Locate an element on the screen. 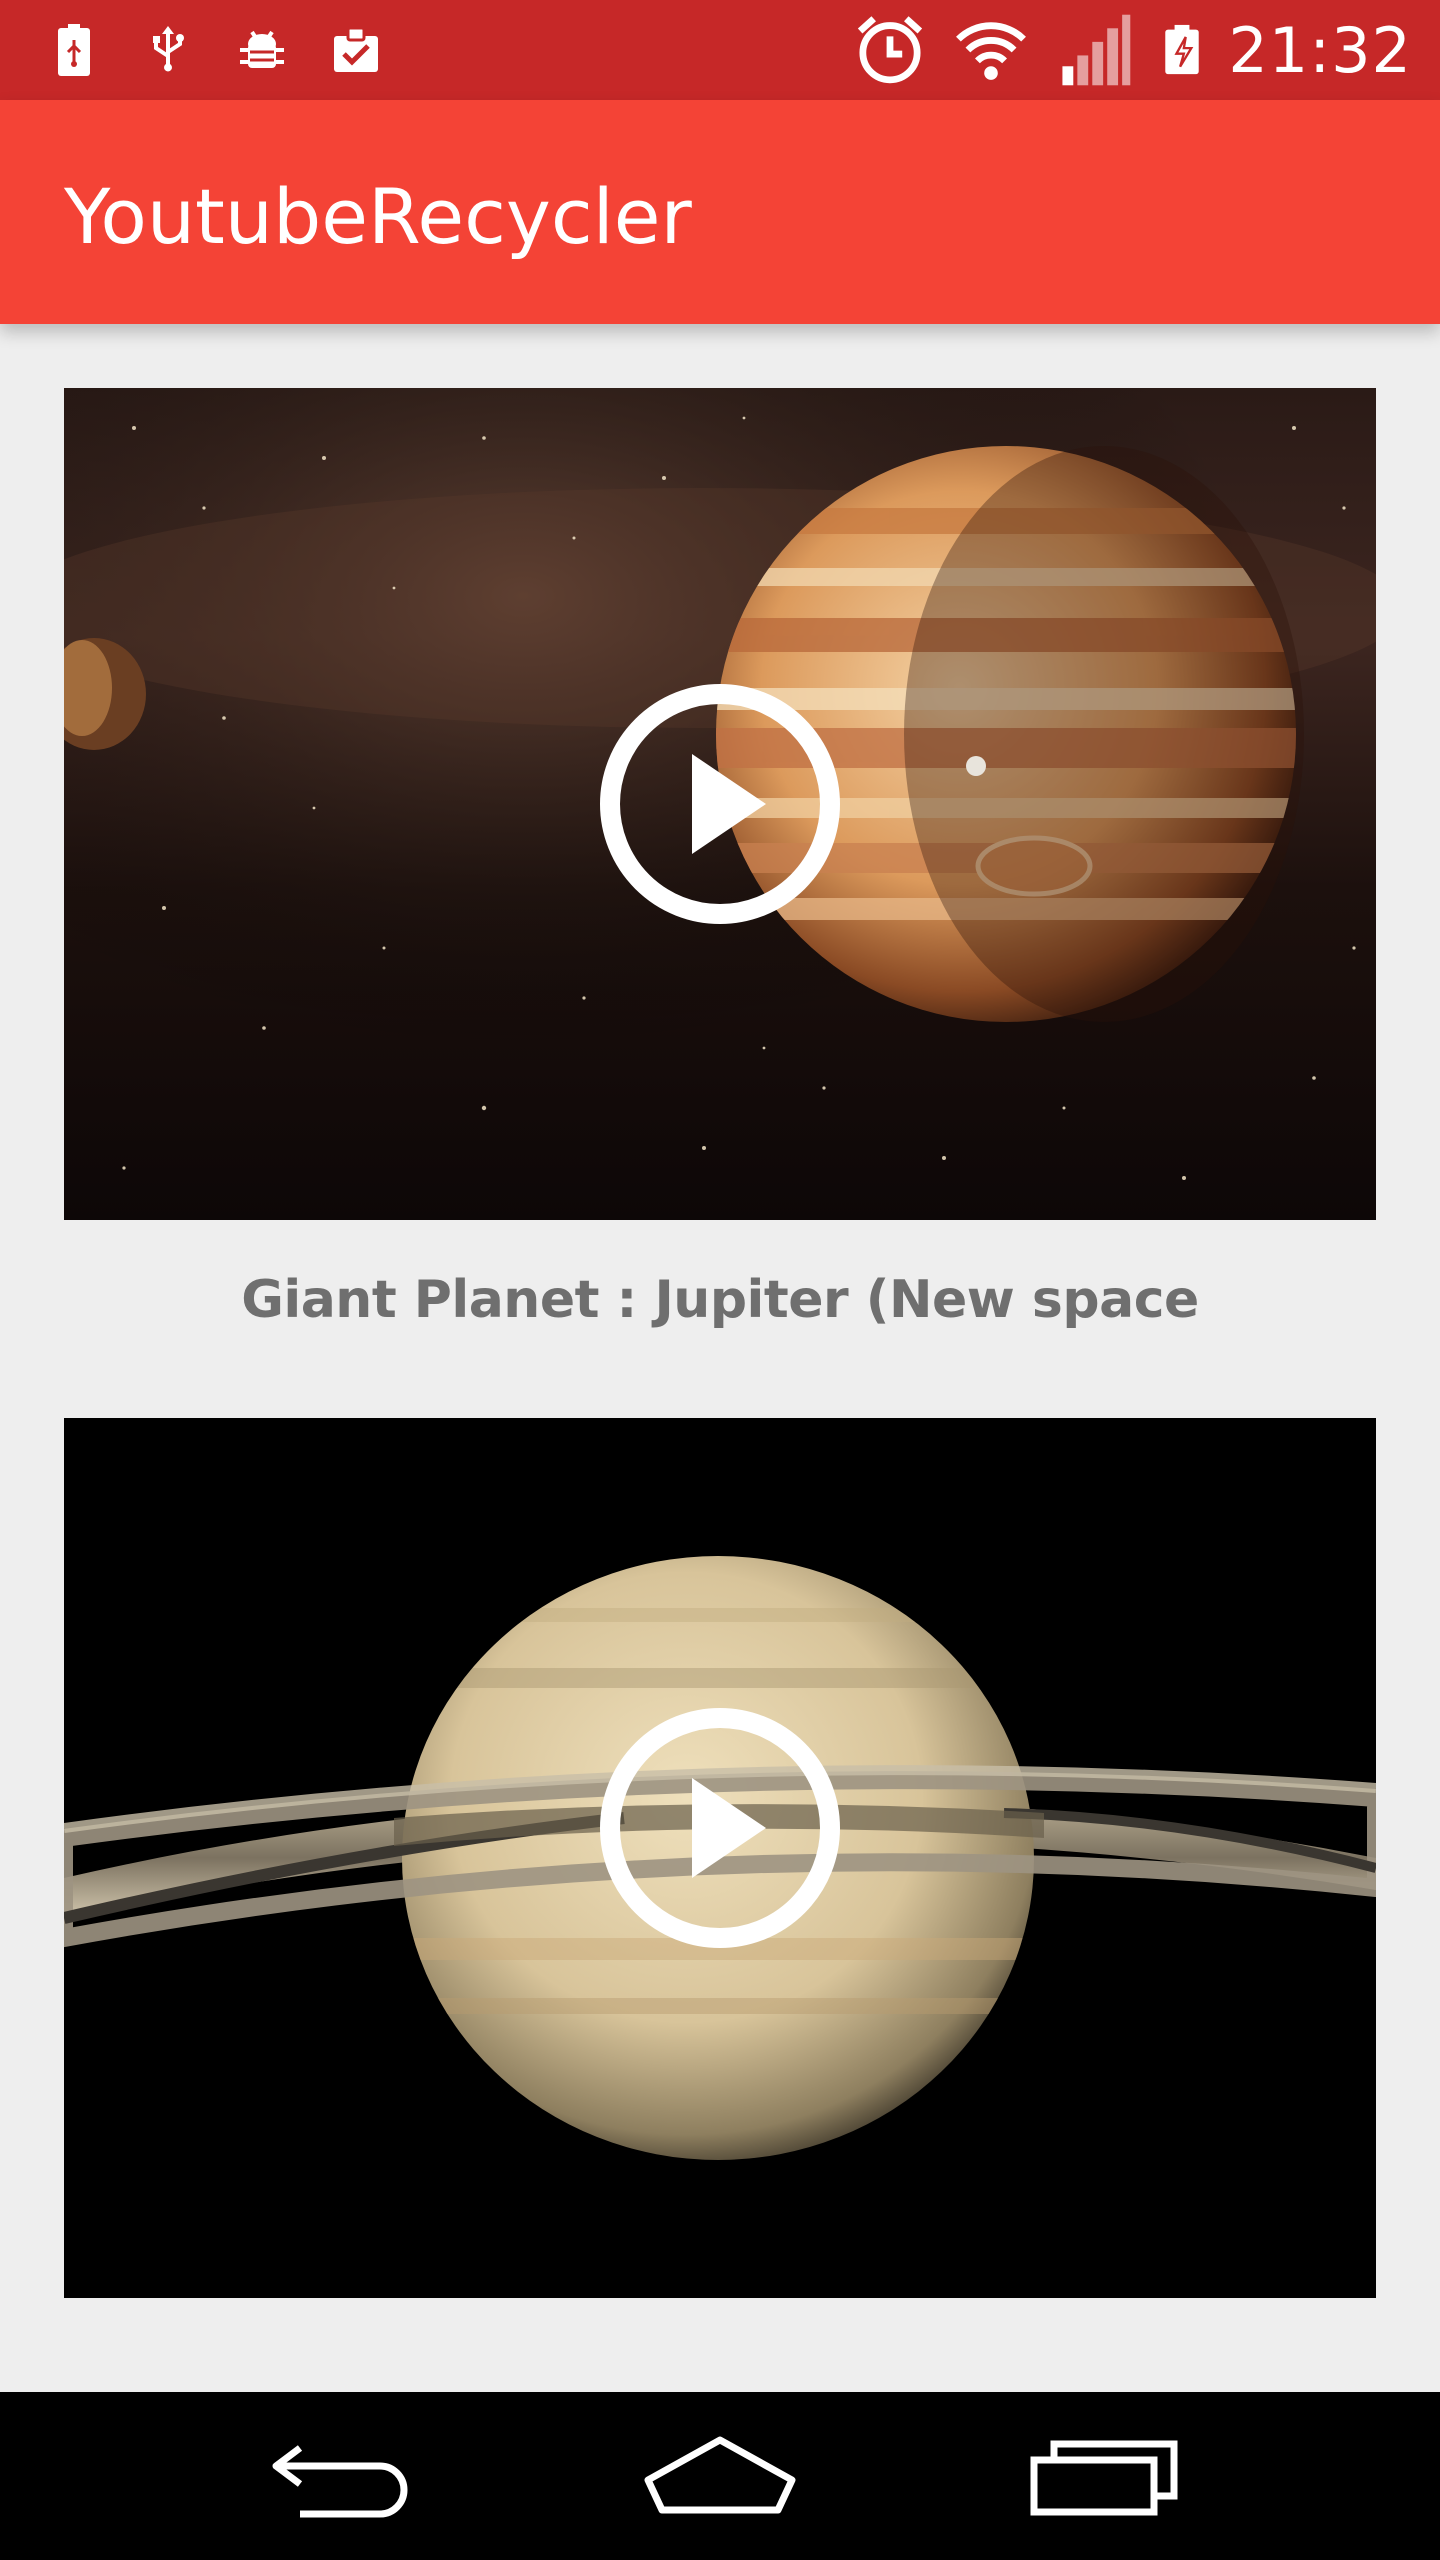  signal-icon is located at coordinates (1095, 50).